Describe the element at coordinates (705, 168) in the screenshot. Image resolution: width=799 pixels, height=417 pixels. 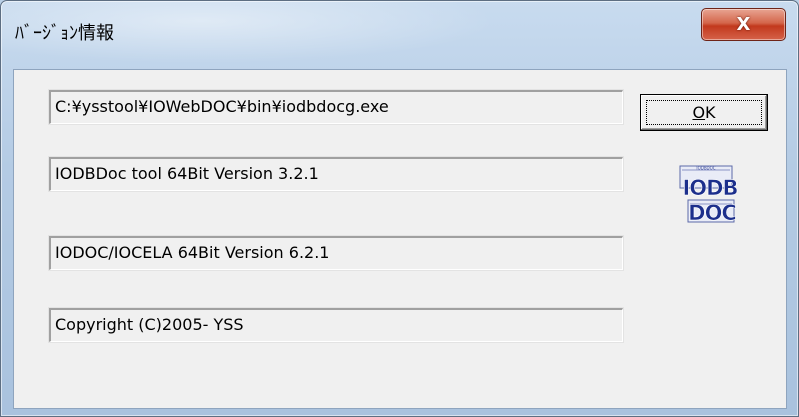
I see `logo-caption: IODBDOC` at that location.